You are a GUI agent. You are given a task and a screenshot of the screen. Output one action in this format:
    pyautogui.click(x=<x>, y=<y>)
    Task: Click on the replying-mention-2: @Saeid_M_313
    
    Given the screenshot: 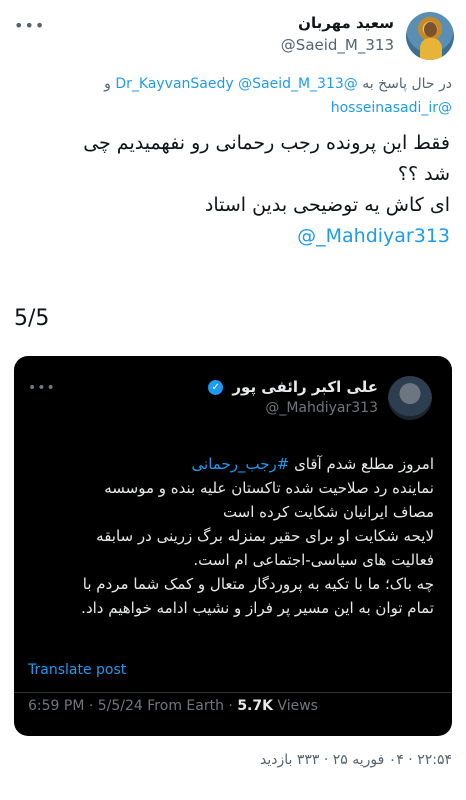 What is the action you would take?
    pyautogui.click(x=291, y=84)
    